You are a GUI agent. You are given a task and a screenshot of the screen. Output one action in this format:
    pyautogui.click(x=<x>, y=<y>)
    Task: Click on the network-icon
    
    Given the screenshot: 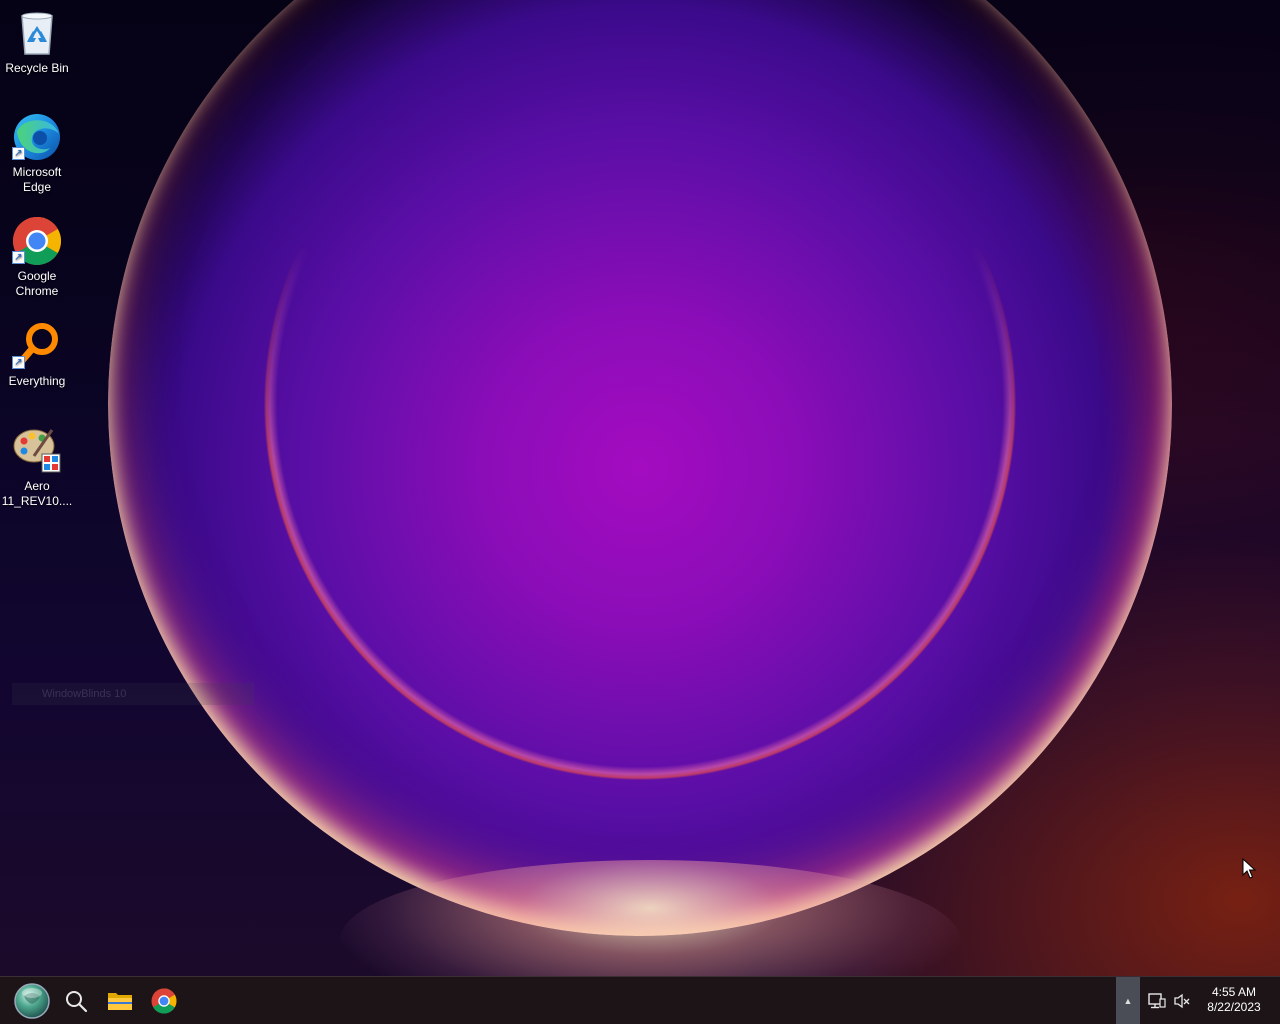 What is the action you would take?
    pyautogui.click(x=1157, y=1001)
    